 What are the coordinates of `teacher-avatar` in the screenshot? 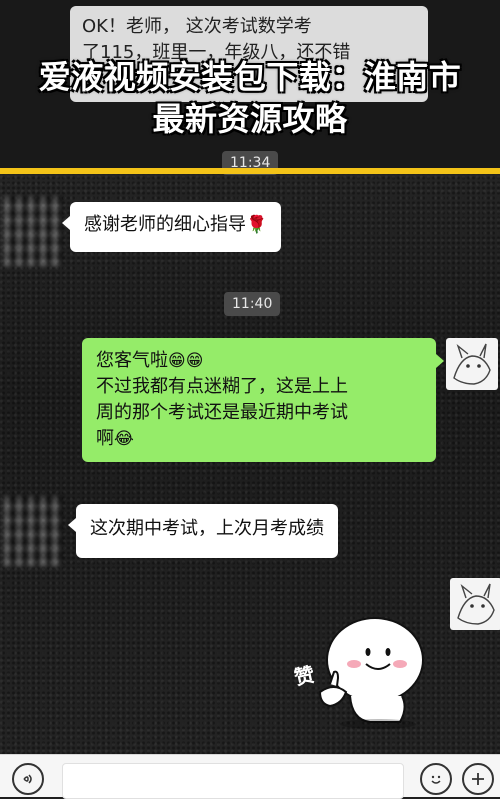 It's located at (33, 231).